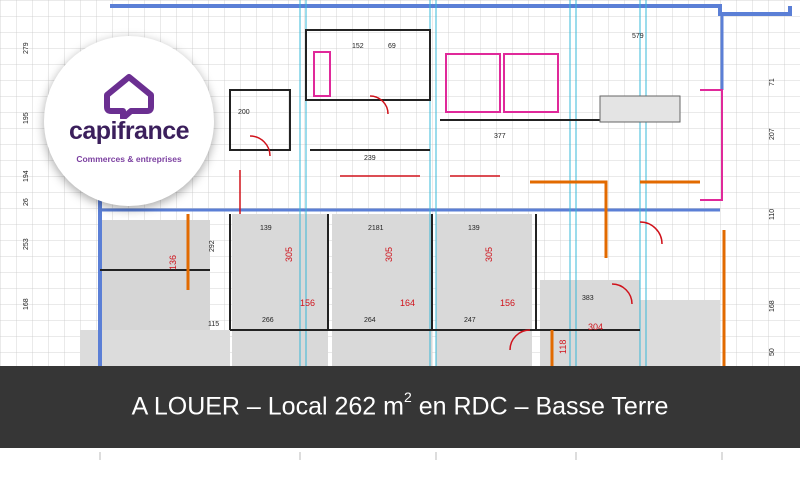 This screenshot has height=493, width=800. What do you see at coordinates (213, 324) in the screenshot?
I see `lower-dim: 115` at bounding box center [213, 324].